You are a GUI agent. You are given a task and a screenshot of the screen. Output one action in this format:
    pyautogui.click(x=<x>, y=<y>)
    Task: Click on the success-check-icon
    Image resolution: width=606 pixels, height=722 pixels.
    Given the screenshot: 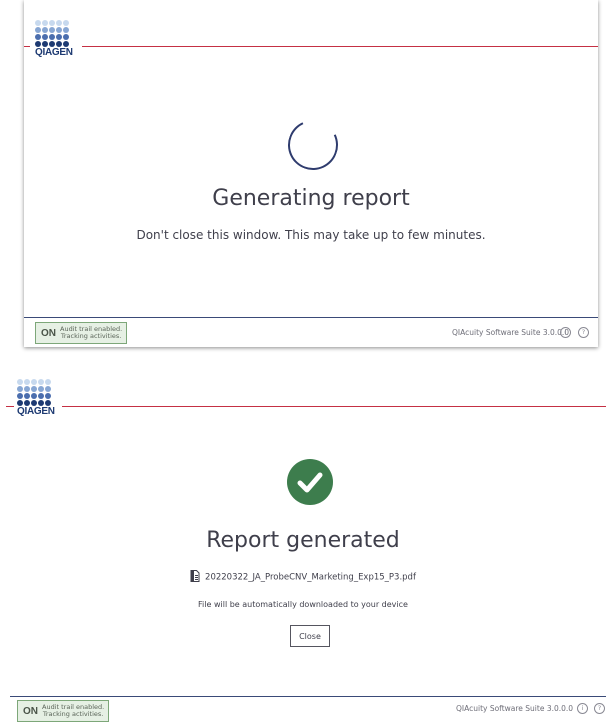 What is the action you would take?
    pyautogui.click(x=310, y=482)
    